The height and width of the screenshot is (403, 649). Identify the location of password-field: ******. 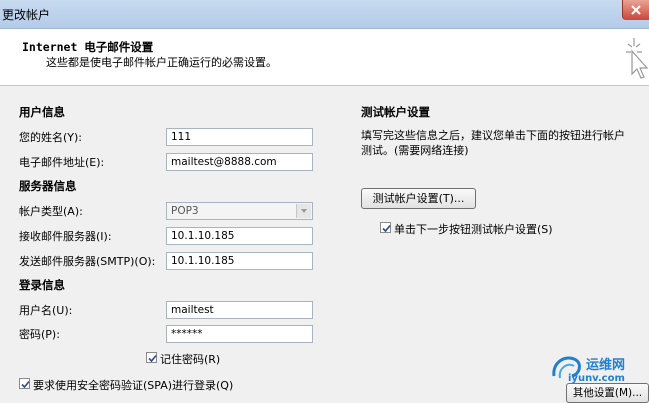
(239, 334).